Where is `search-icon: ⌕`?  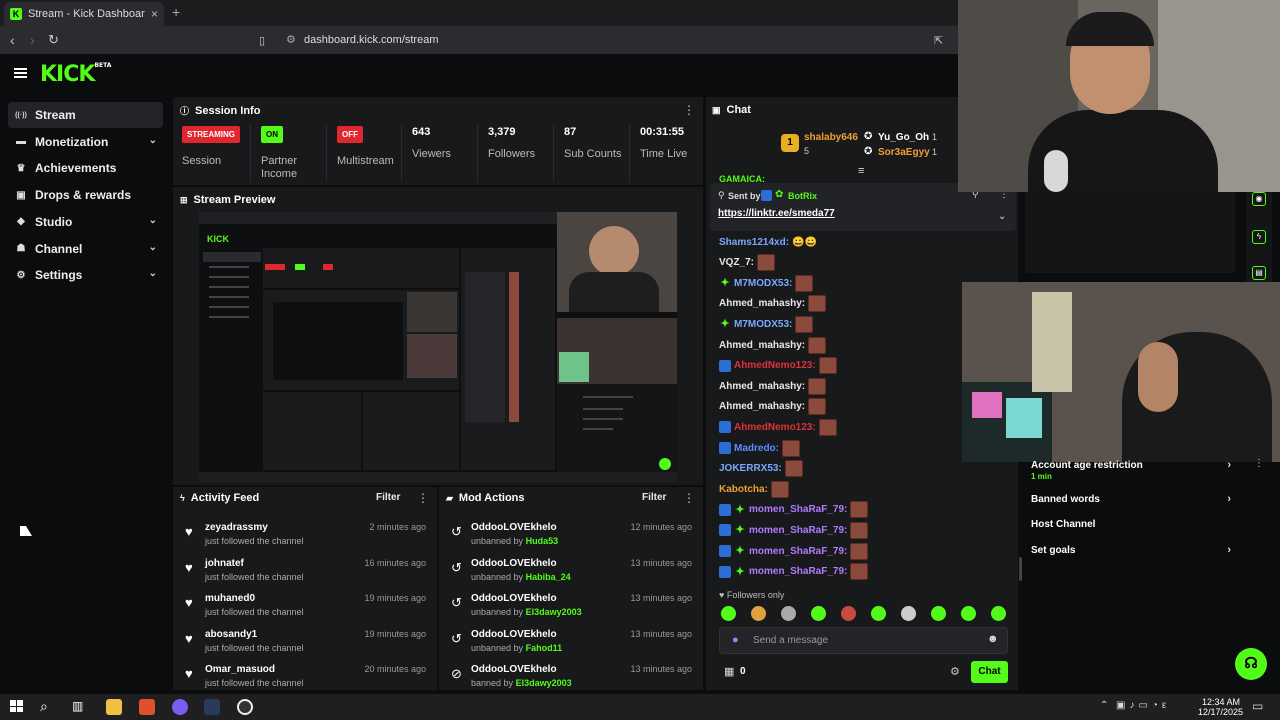 search-icon: ⌕ is located at coordinates (44, 706).